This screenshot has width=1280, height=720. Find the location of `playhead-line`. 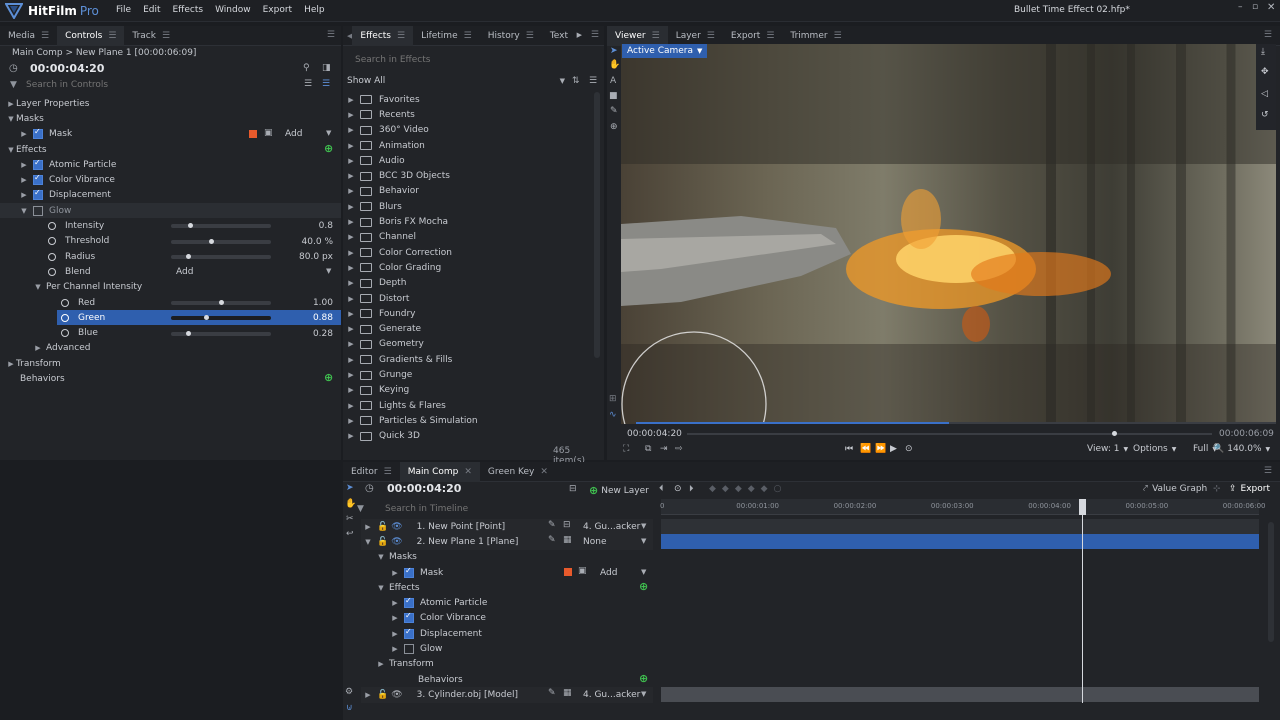

playhead-line is located at coordinates (1082, 601).